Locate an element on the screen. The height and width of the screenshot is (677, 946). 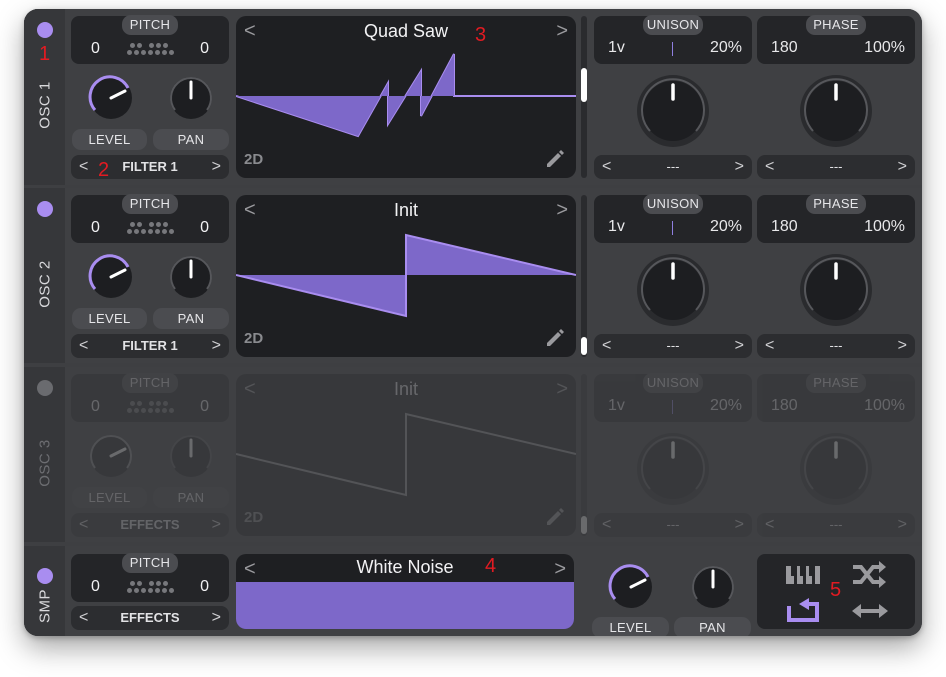
osc2-unison-knob is located at coordinates (673, 290).